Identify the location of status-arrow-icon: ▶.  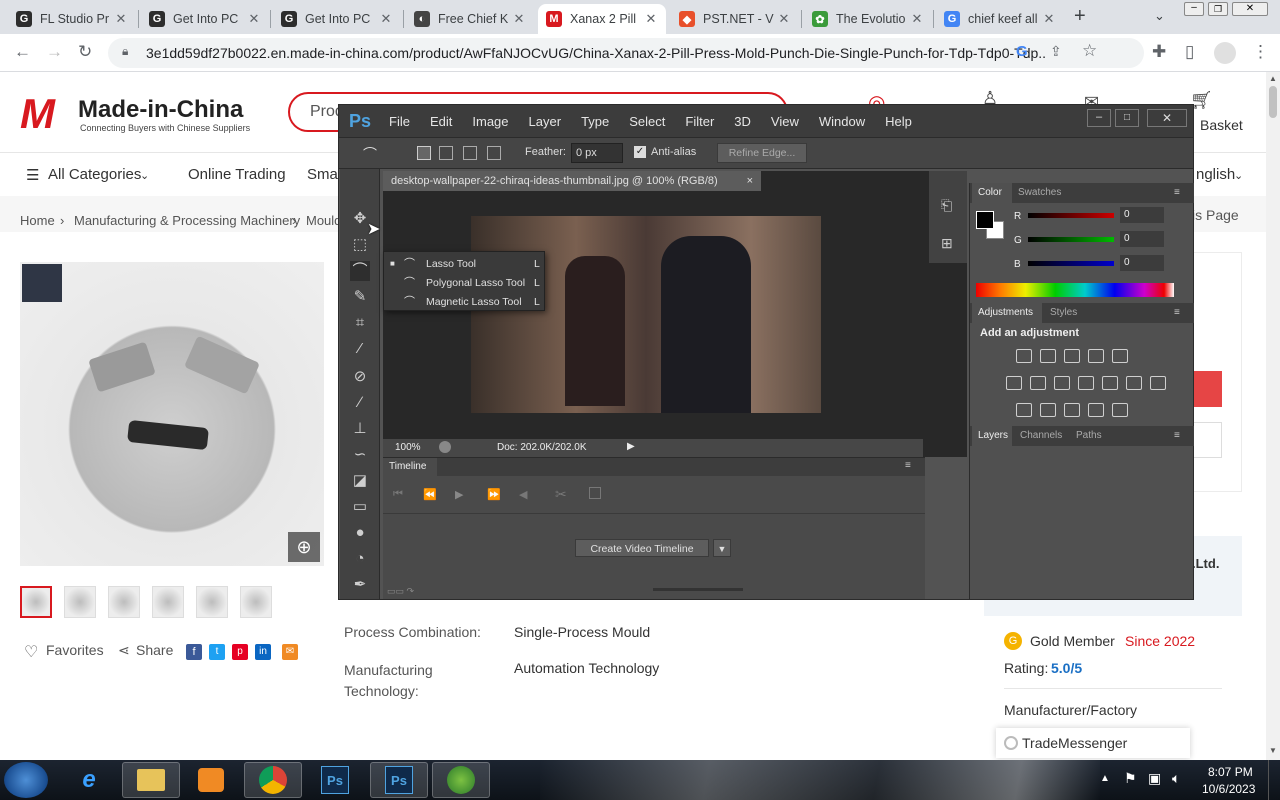
(631, 446).